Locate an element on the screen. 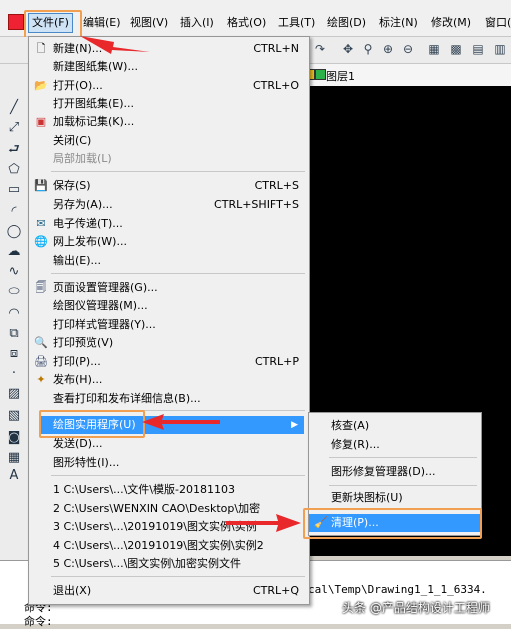  construction-line-icon: ⤢ is located at coordinates (14, 128).